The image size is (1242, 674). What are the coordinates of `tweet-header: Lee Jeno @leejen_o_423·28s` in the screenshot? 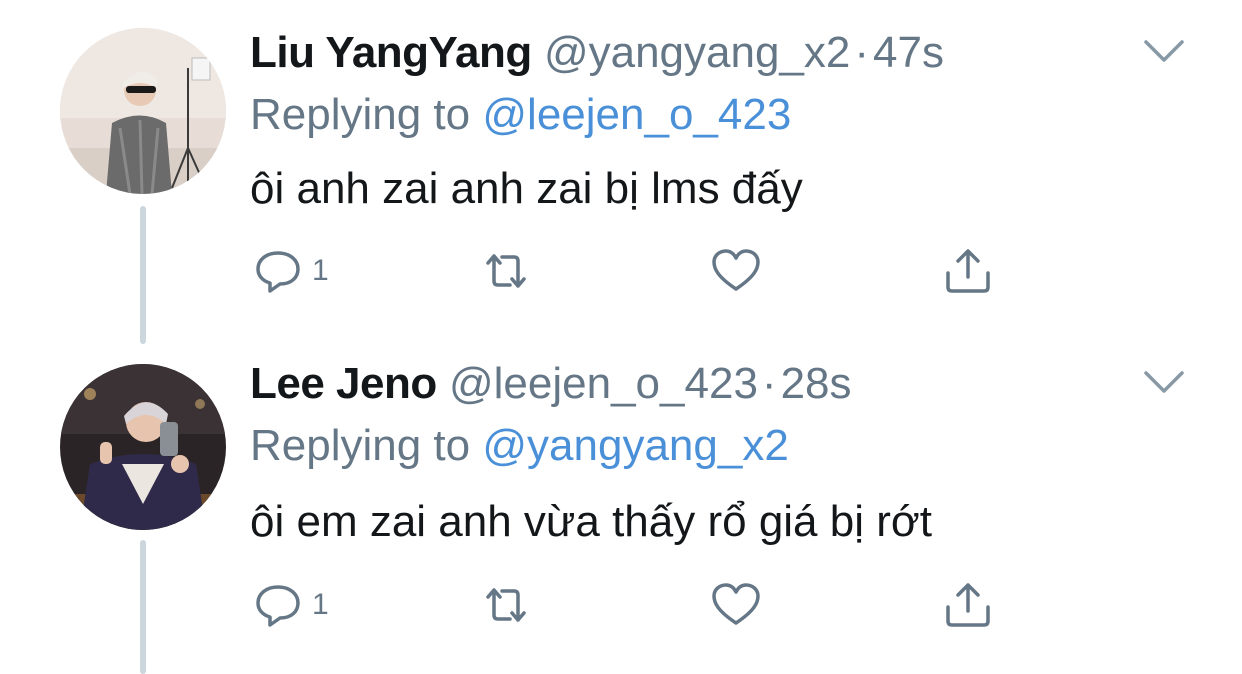 It's located at (551, 384).